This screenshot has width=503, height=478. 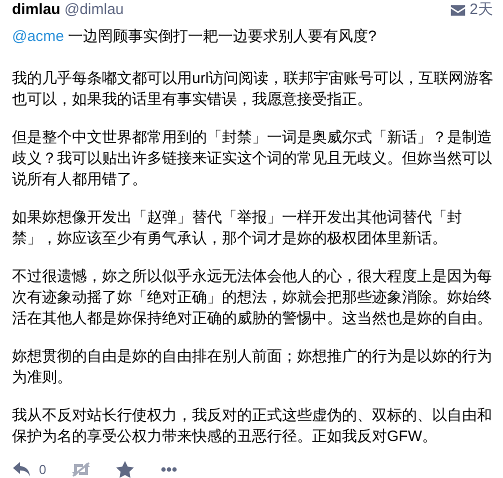 I want to click on post-paragraph: 不过很遗憾，妳之所以似乎永远无法体会他人的心，很大程度上是因为每次有迹象动摇了妳「绝对正确」的想法，妳就会把那些迹象消除。妳始终活在其他人都是妳保持绝对正确的威胁的警惕中。这当然也是妳的自由。, so click(x=252, y=298).